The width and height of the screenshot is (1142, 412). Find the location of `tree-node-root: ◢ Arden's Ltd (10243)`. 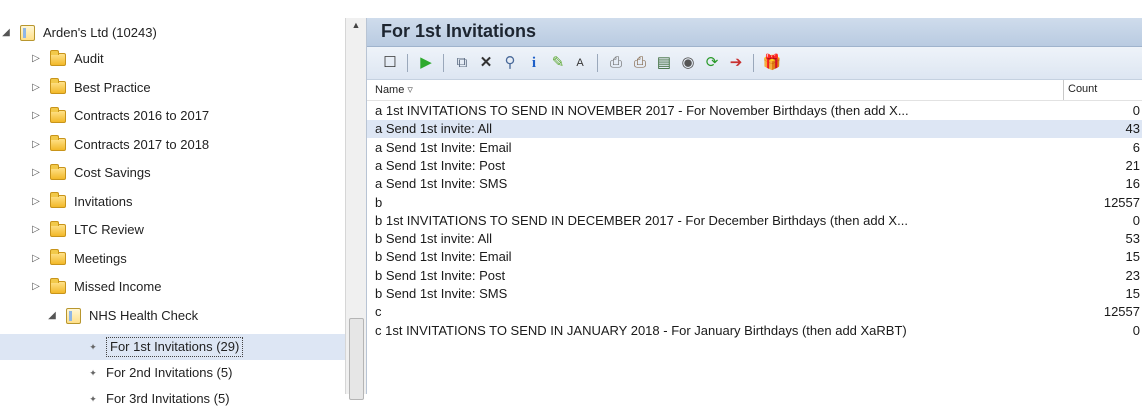

tree-node-root: ◢ Arden's Ltd (10243) is located at coordinates (78, 33).